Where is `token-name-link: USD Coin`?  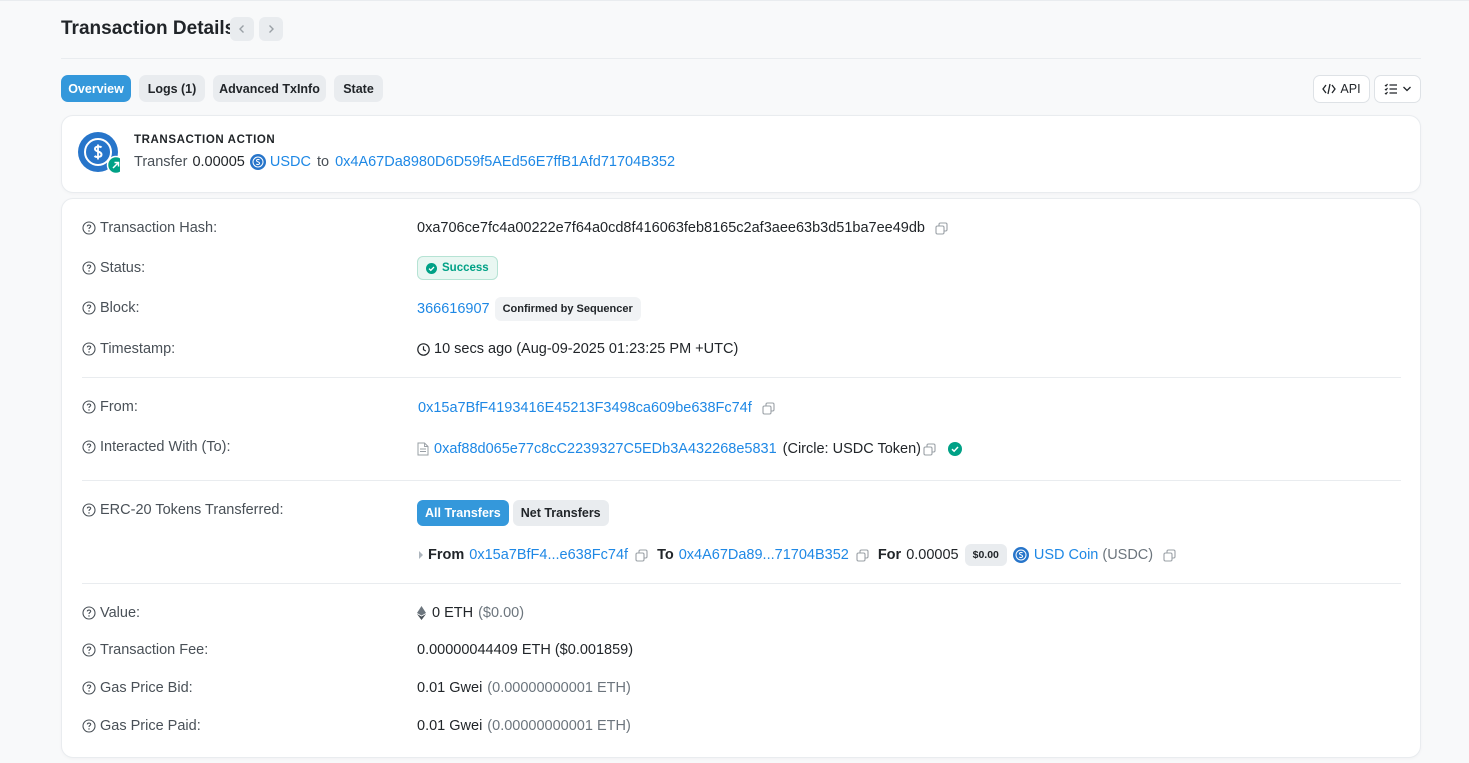
token-name-link: USD Coin is located at coordinates (1066, 555).